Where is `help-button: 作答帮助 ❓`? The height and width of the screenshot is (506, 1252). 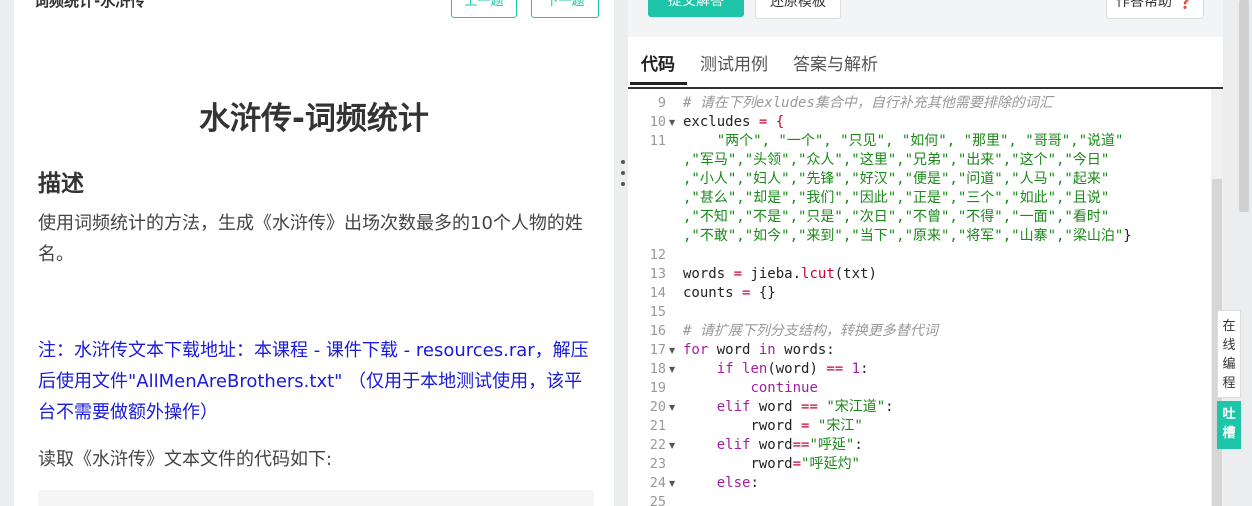
help-button: 作答帮助 ❓ is located at coordinates (1155, 9).